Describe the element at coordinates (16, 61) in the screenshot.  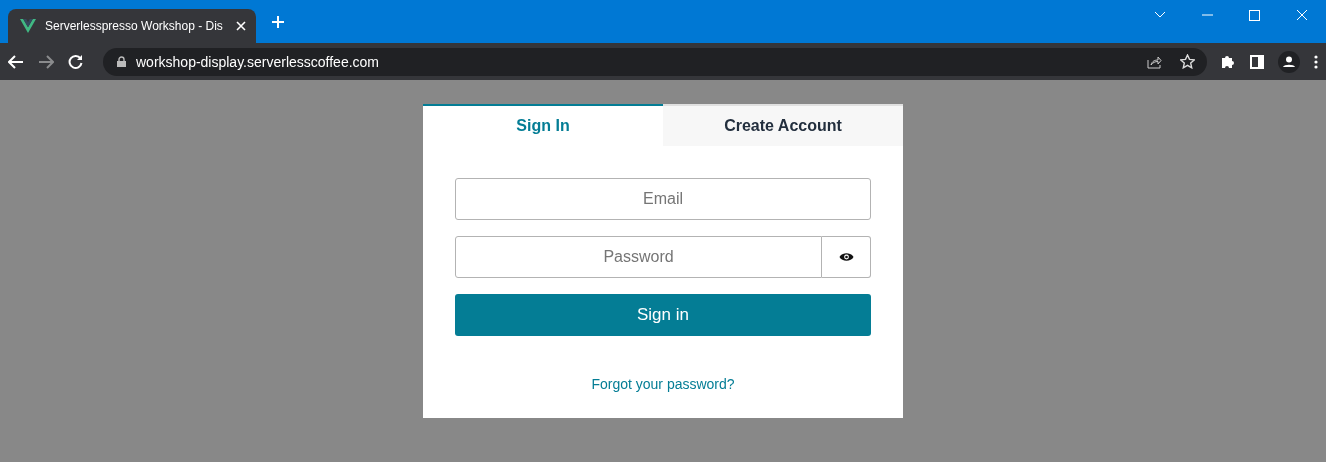
I see `back-icon` at that location.